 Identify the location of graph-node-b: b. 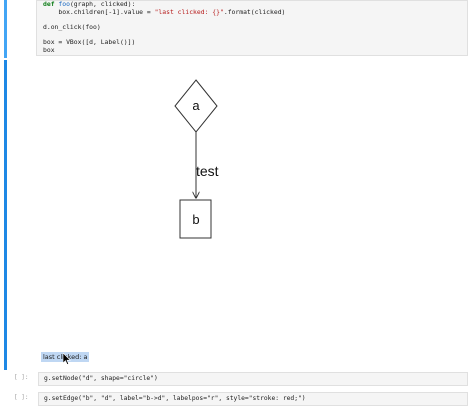
(195, 219).